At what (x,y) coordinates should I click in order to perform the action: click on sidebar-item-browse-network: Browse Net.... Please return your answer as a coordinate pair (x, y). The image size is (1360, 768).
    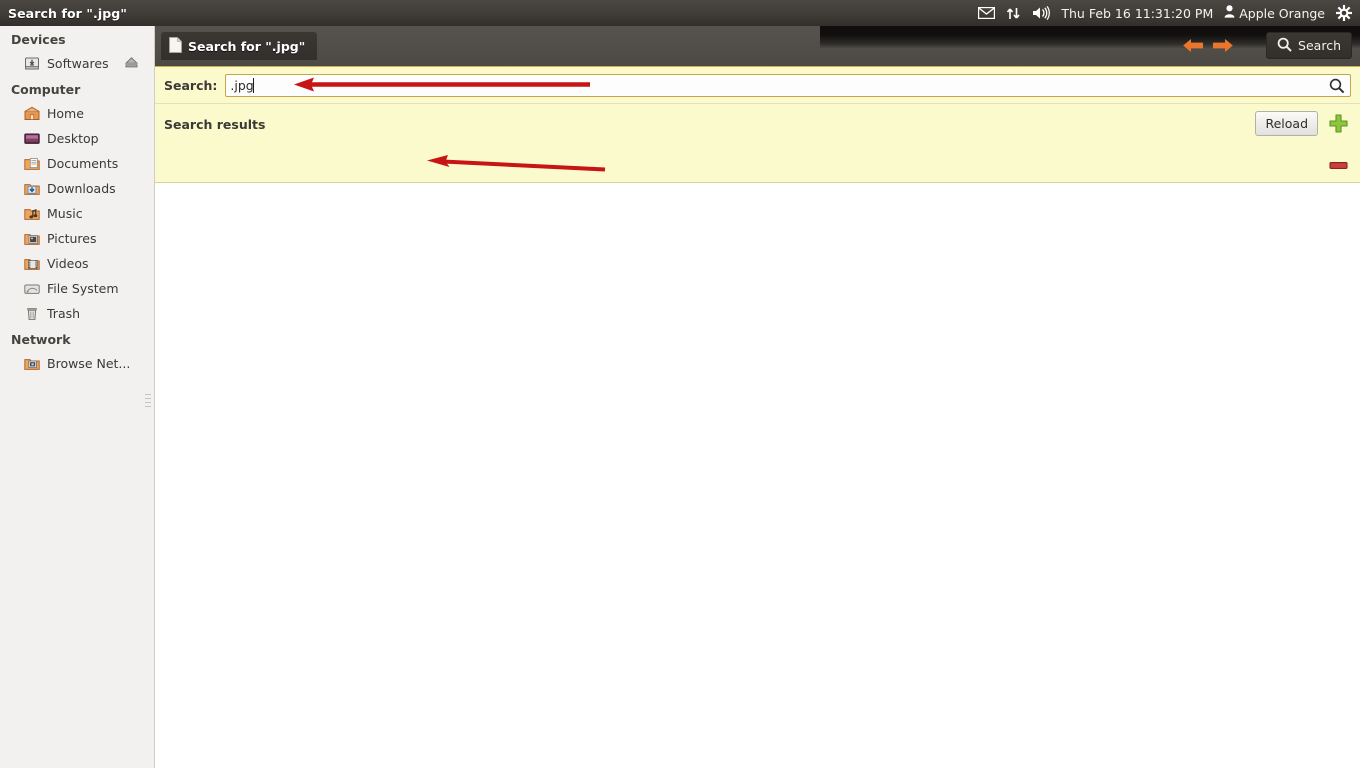
    Looking at the image, I should click on (77, 363).